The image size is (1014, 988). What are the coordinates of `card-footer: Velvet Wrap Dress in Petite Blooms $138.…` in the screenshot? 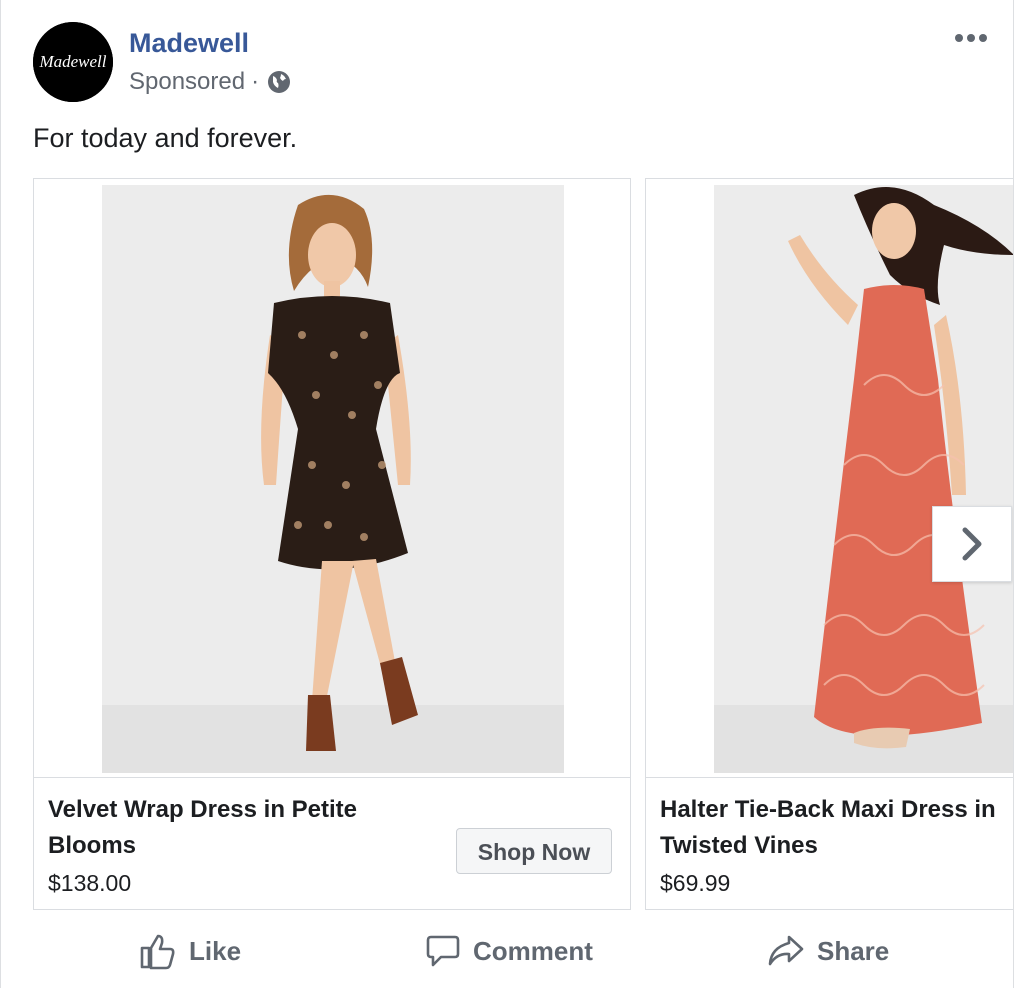 It's located at (332, 843).